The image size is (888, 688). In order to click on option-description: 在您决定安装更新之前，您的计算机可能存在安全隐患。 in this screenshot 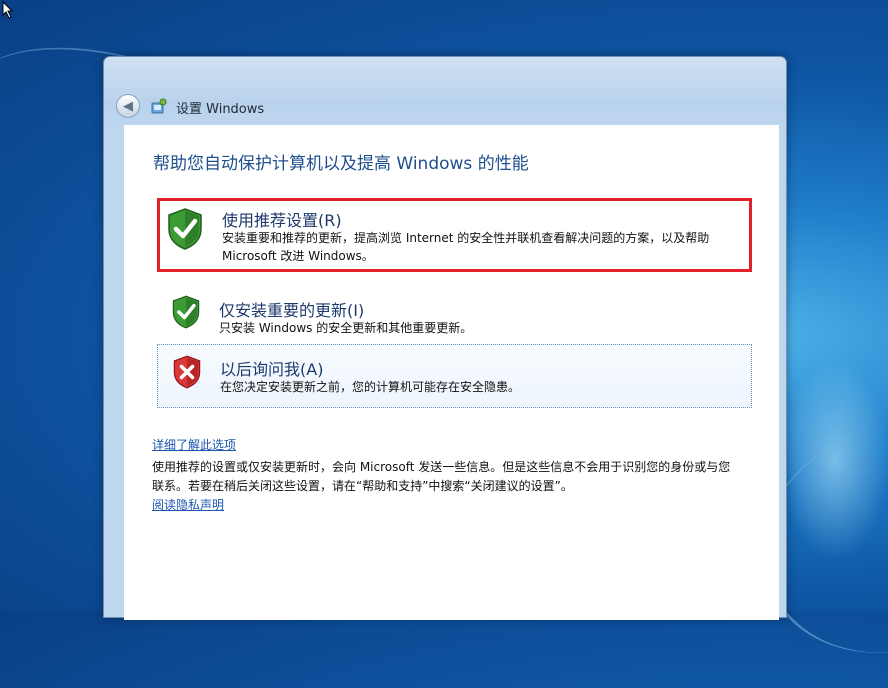, I will do `click(370, 387)`.